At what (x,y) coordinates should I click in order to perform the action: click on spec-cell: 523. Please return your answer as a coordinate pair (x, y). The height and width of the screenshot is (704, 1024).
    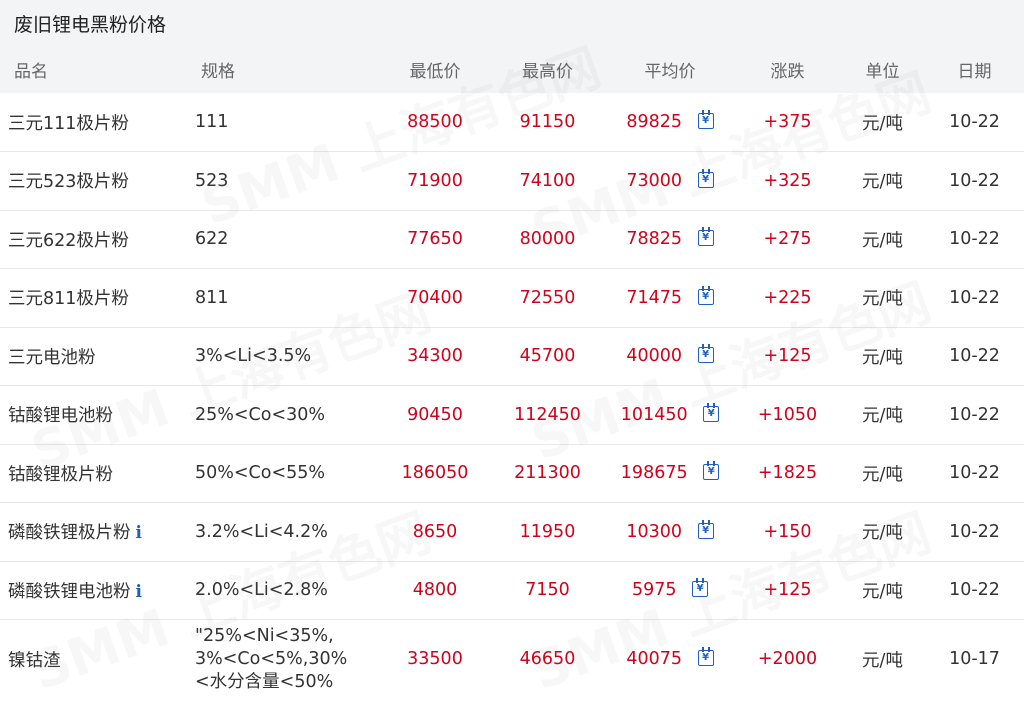
    Looking at the image, I should click on (282, 181).